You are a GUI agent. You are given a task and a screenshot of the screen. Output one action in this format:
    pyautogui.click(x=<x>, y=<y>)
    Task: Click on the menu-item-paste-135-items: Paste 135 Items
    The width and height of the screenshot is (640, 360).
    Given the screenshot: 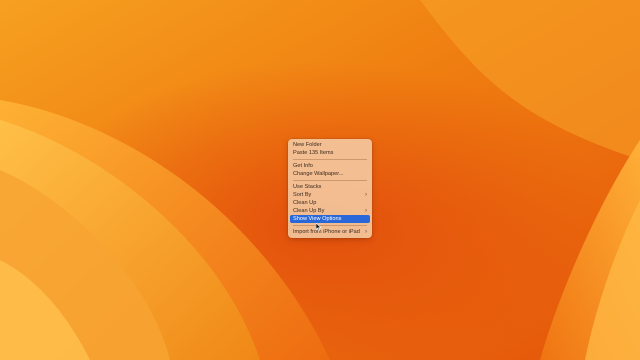 What is the action you would take?
    pyautogui.click(x=330, y=153)
    